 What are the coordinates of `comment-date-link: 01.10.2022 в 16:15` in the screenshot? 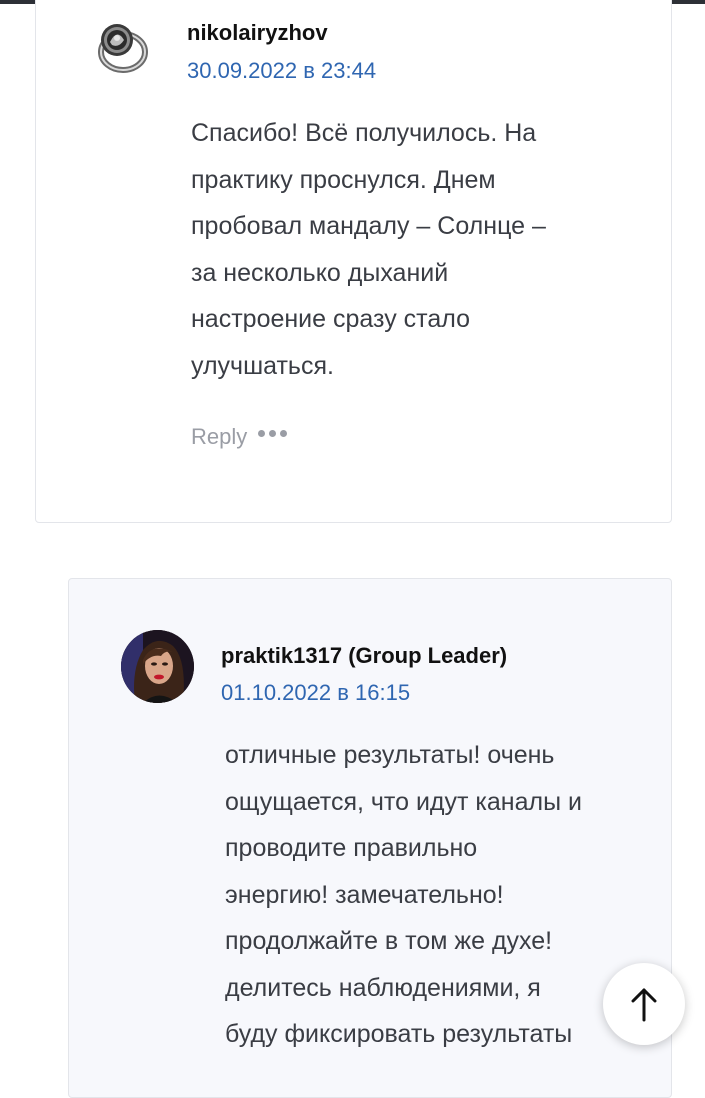 It's located at (315, 693).